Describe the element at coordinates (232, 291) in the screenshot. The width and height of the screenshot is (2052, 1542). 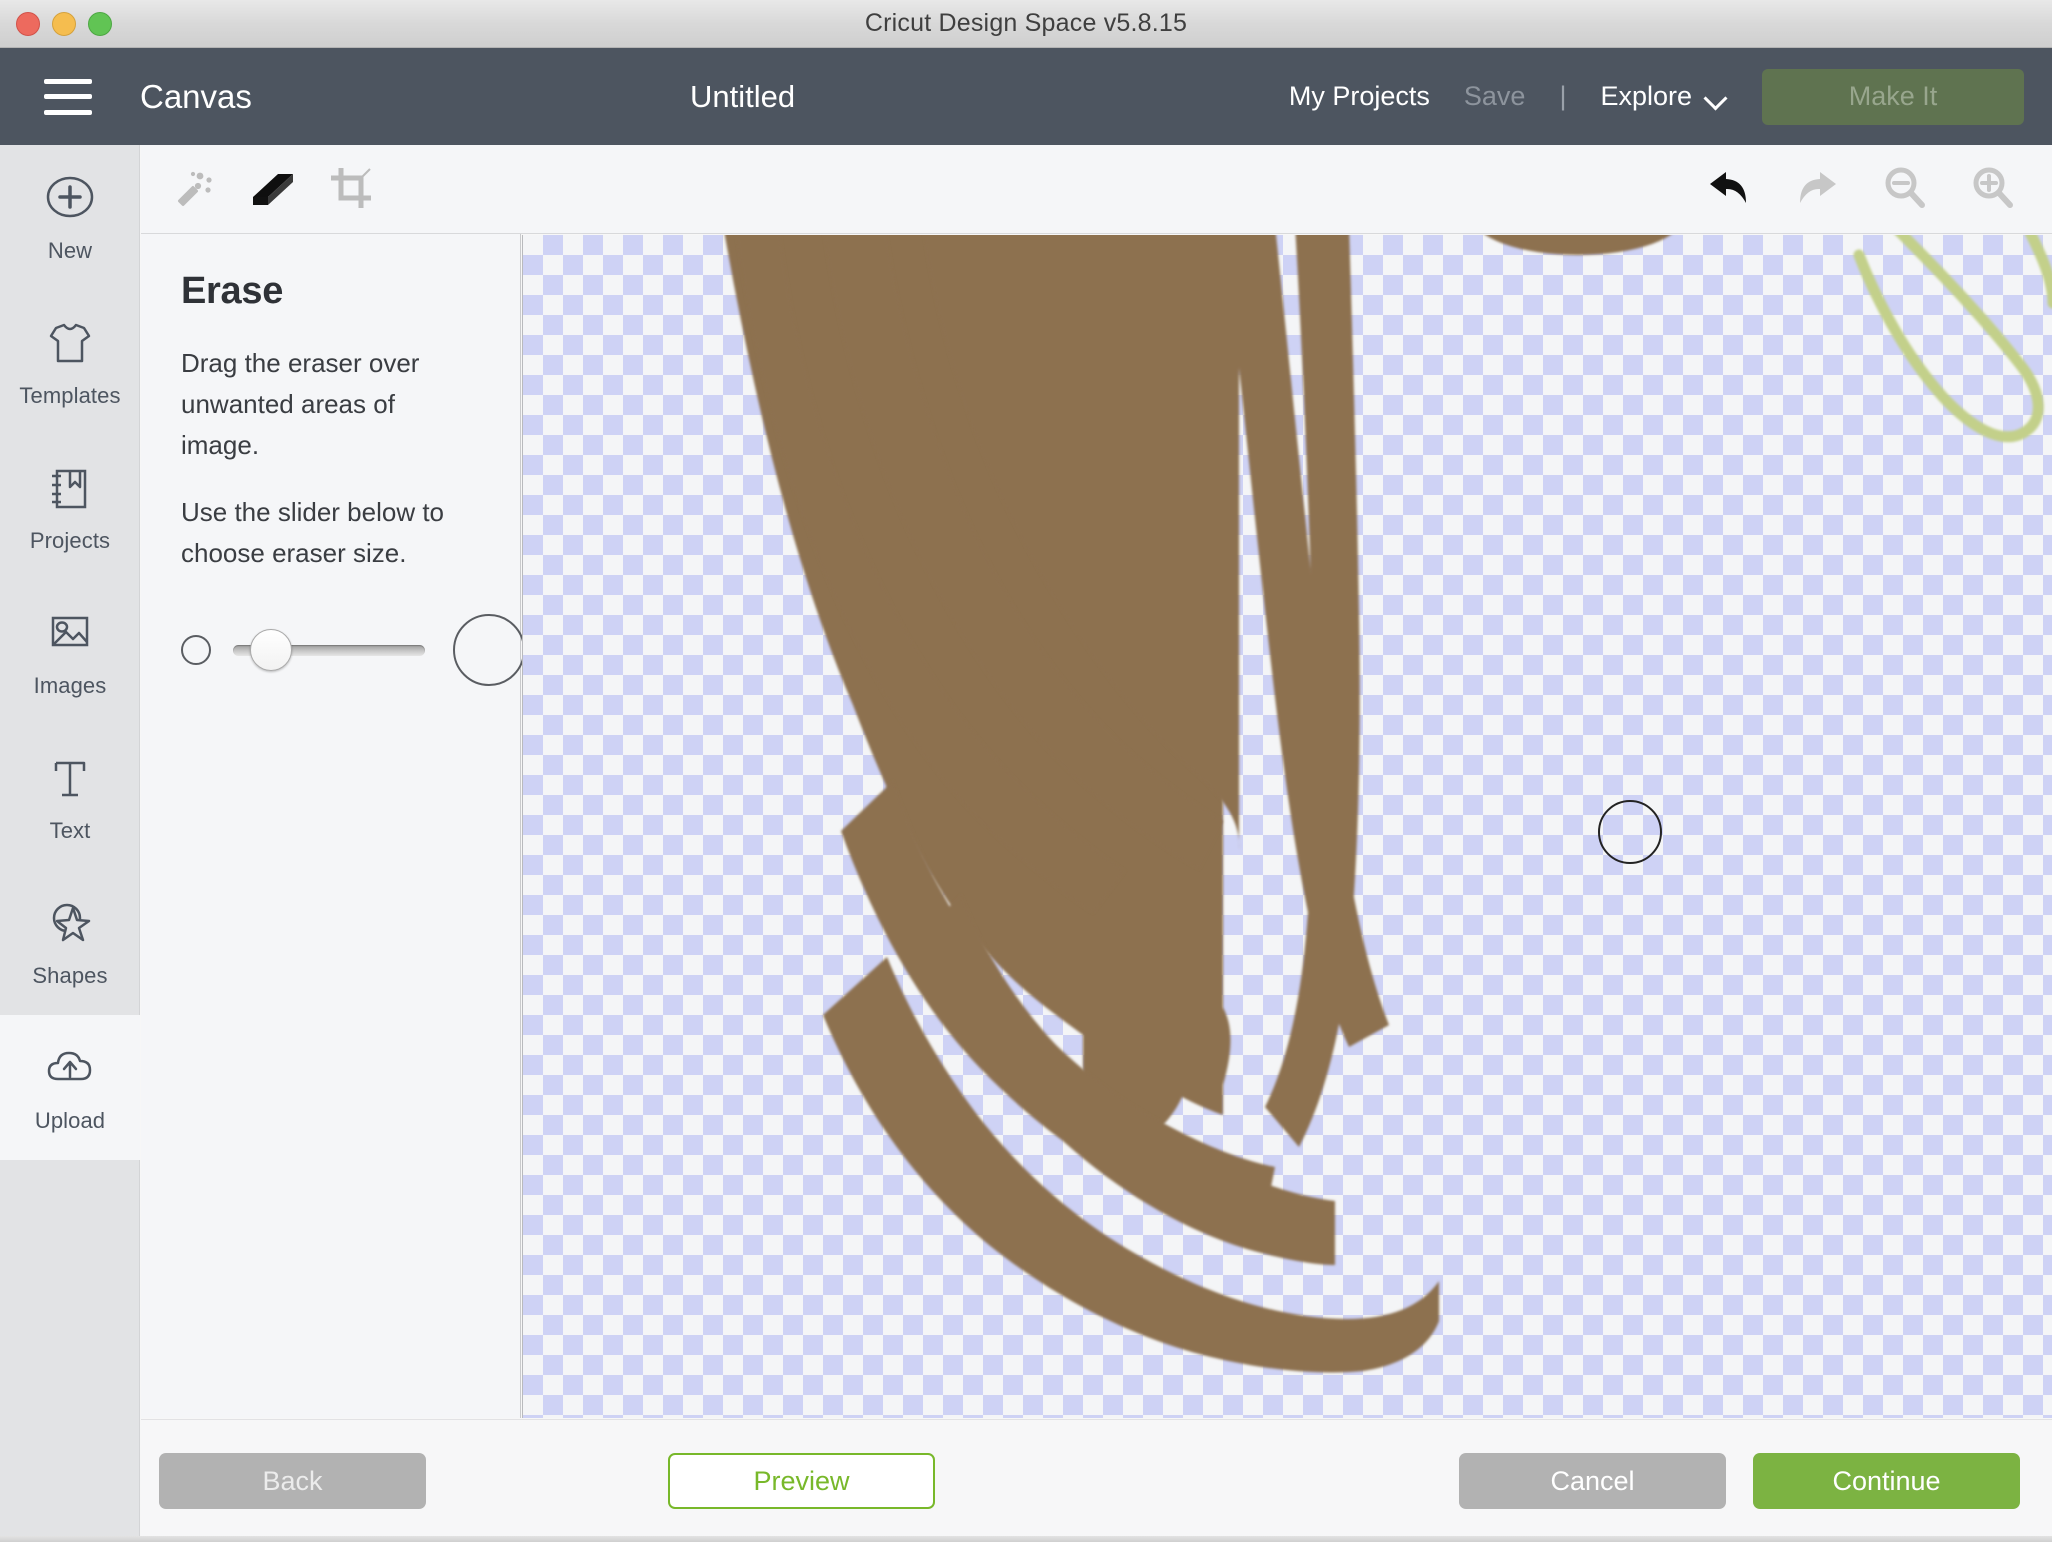
I see `panel-title: Erase` at that location.